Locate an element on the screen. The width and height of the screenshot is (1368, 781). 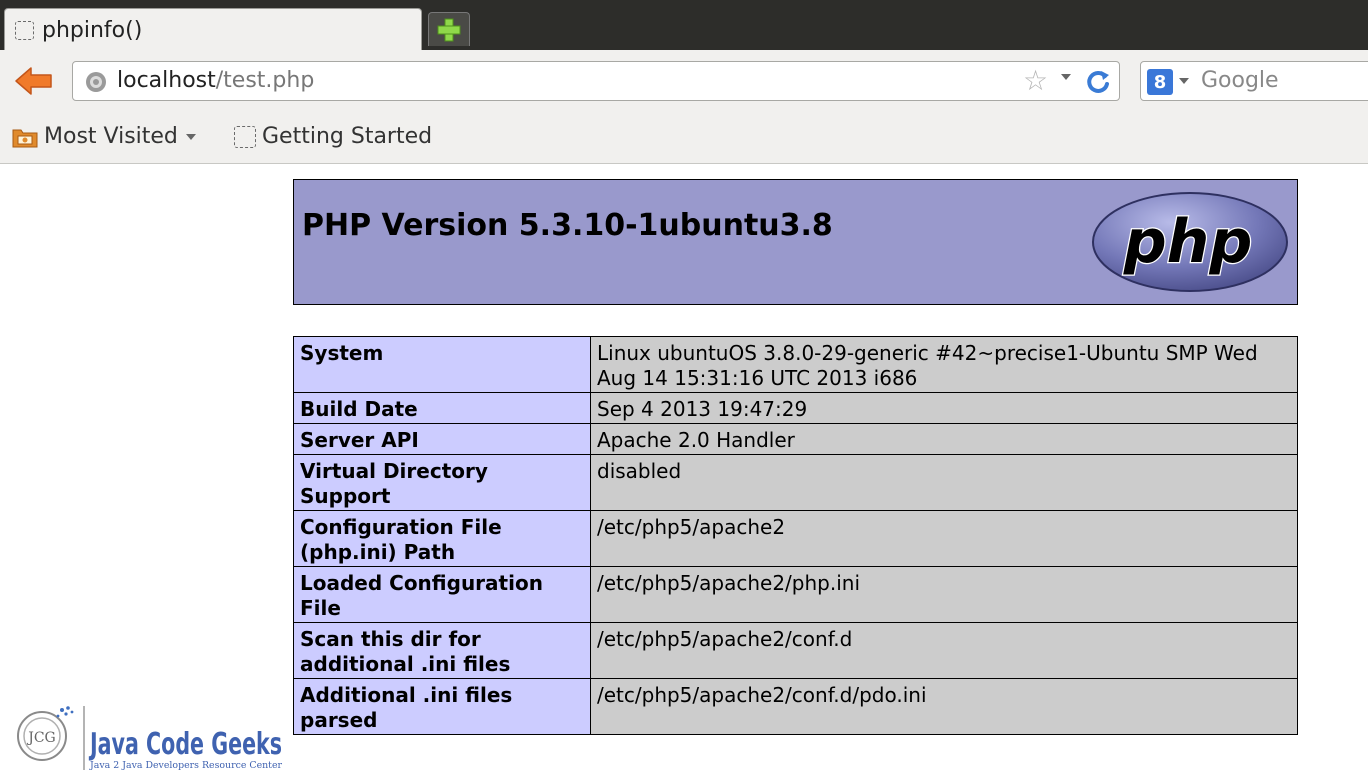
bookmark-most-visited: Most Visited is located at coordinates (104, 136).